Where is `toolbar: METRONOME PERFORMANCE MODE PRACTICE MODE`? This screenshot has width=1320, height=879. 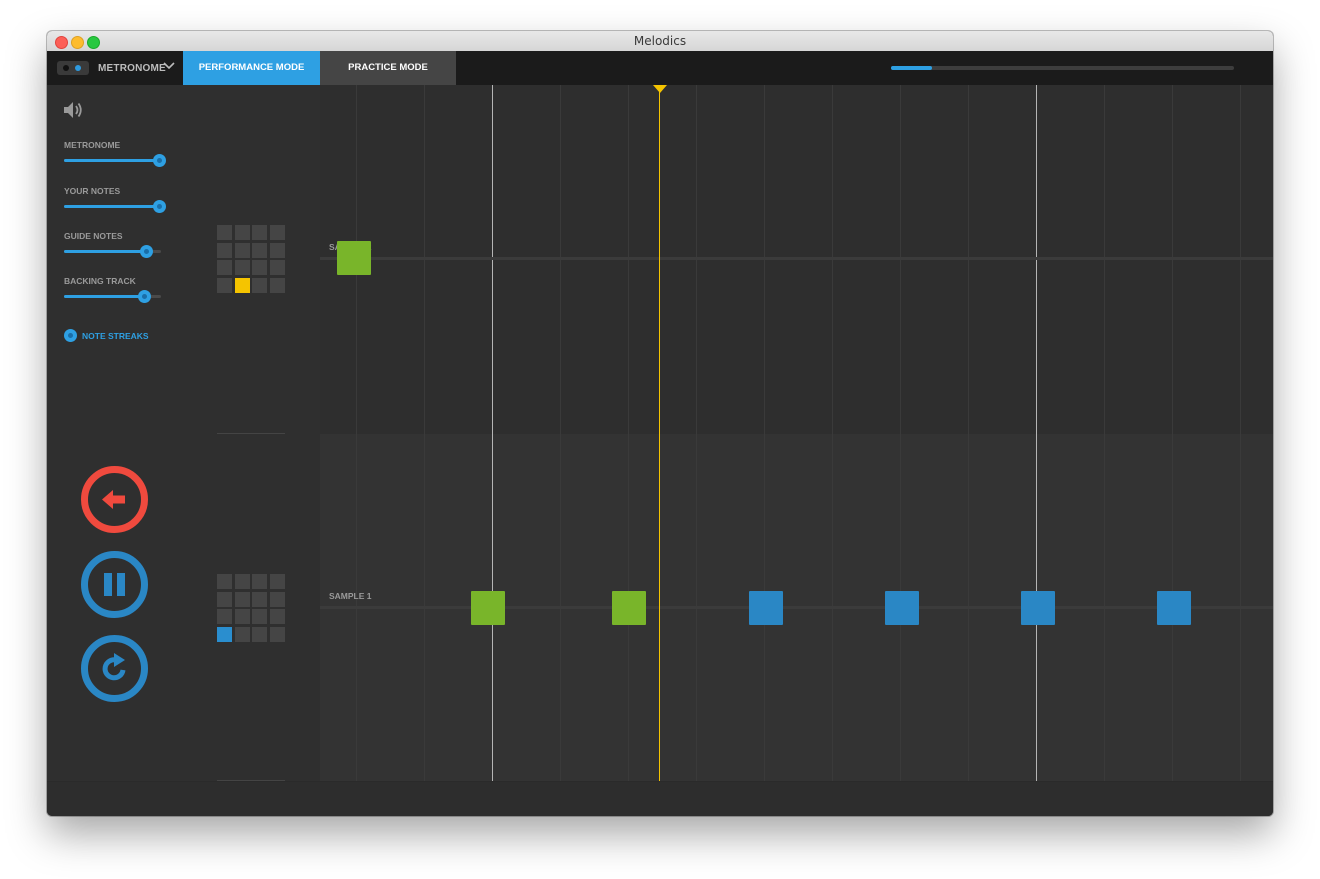 toolbar: METRONOME PERFORMANCE MODE PRACTICE MODE is located at coordinates (660, 68).